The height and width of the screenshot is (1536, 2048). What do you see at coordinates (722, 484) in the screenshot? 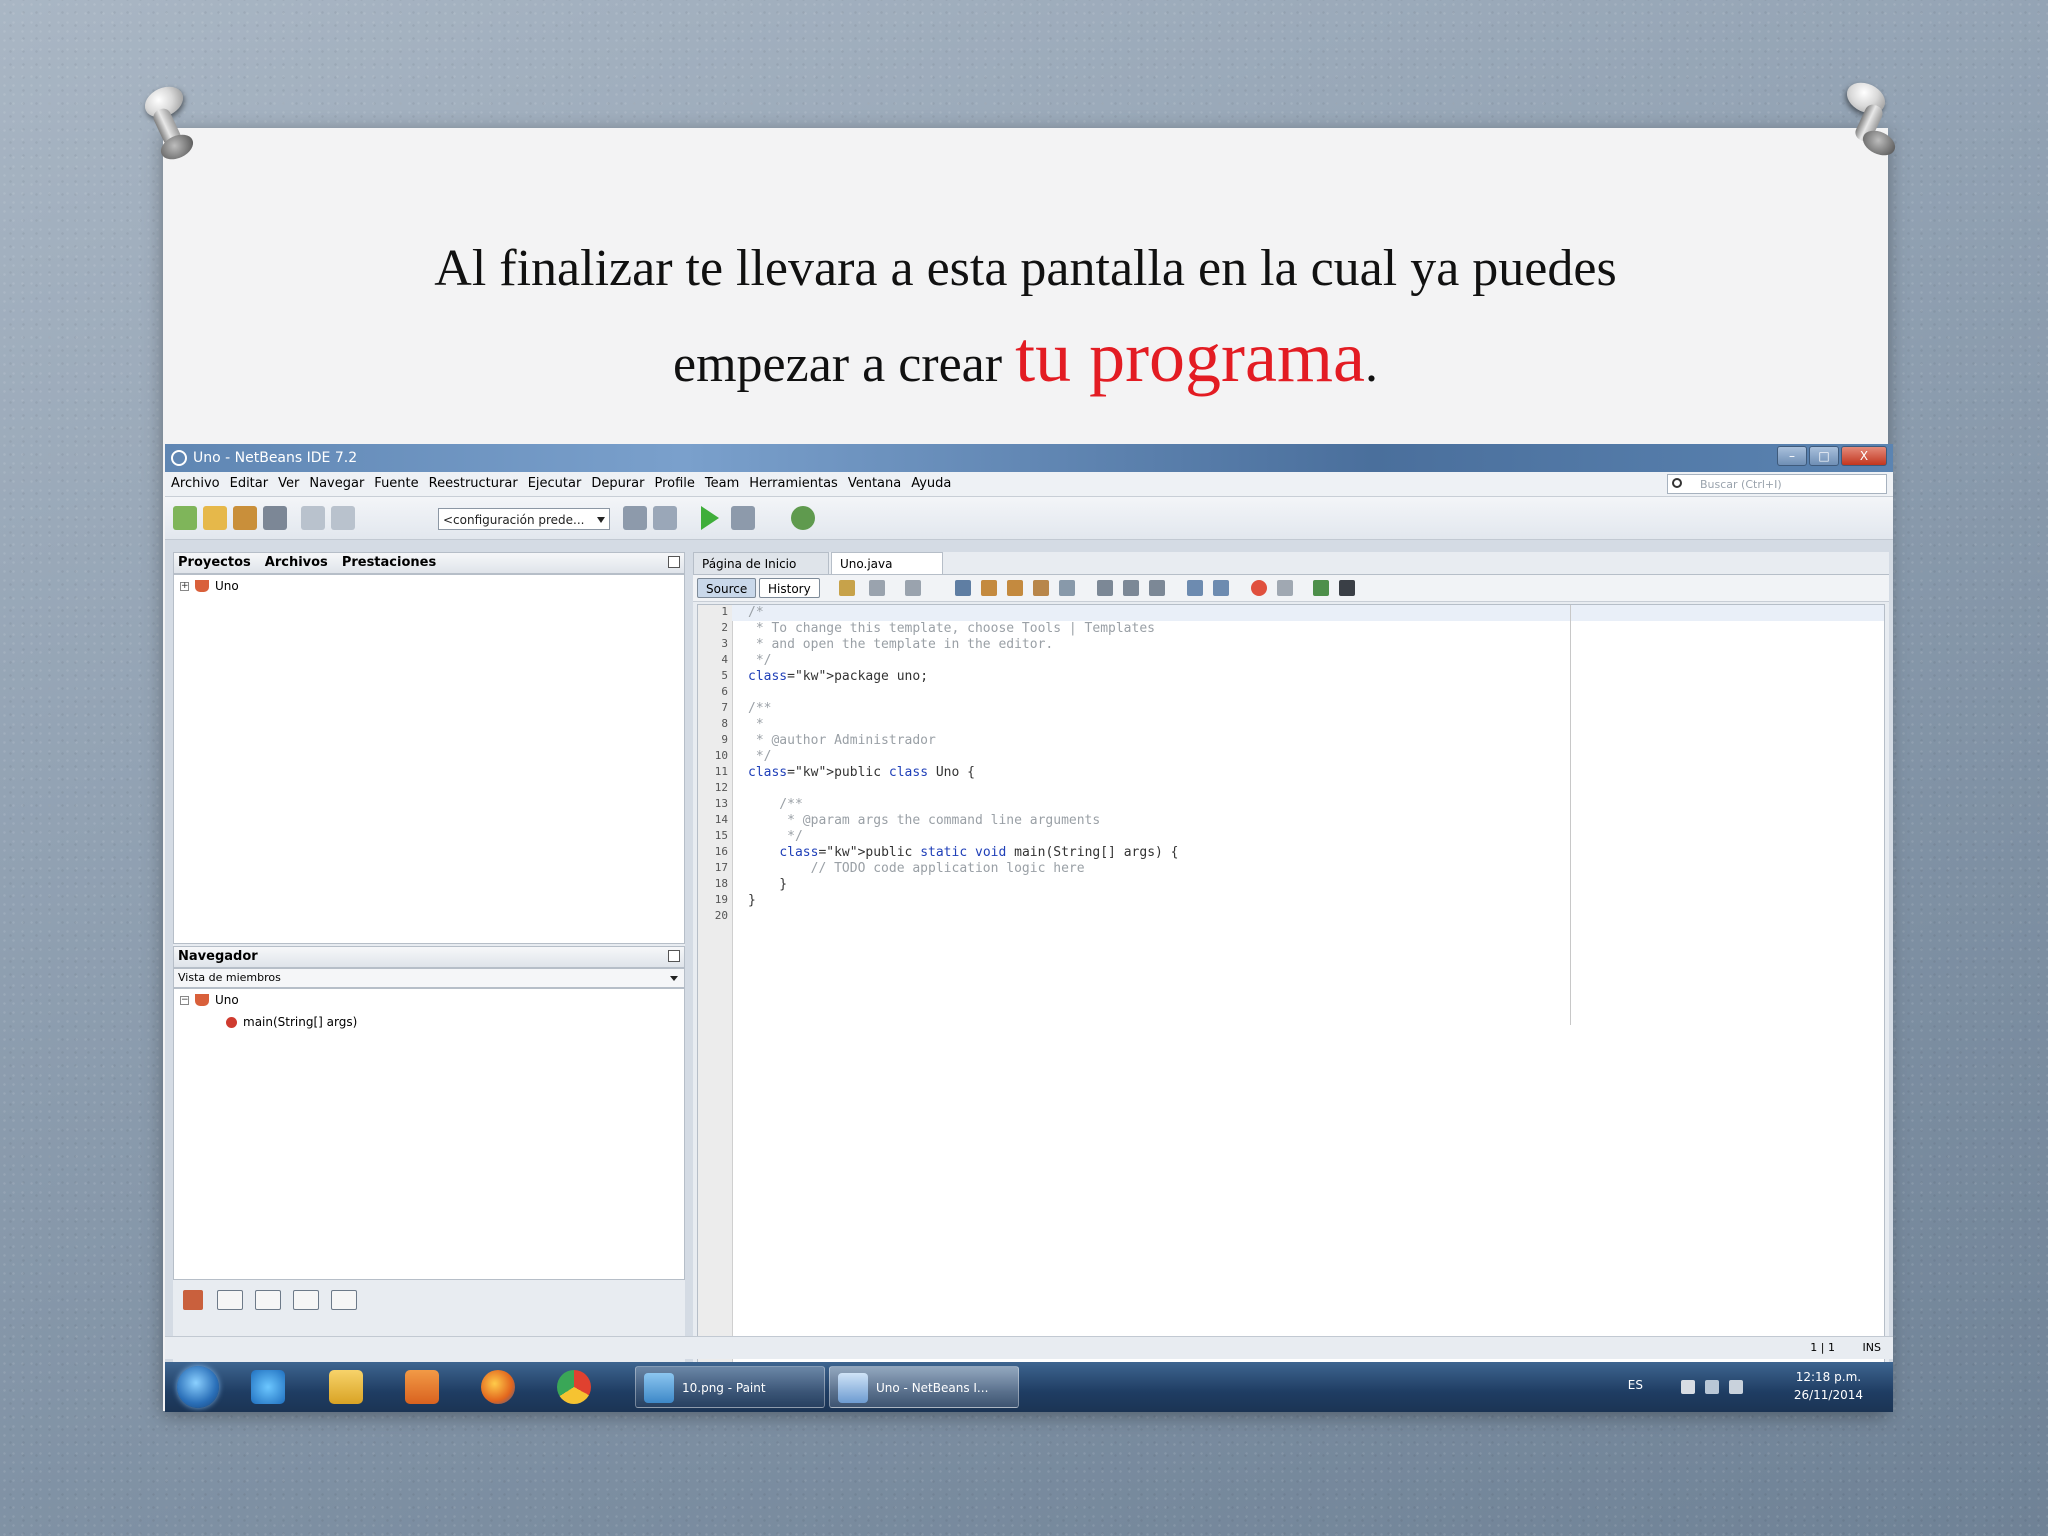
I see `menu-team: Team` at bounding box center [722, 484].